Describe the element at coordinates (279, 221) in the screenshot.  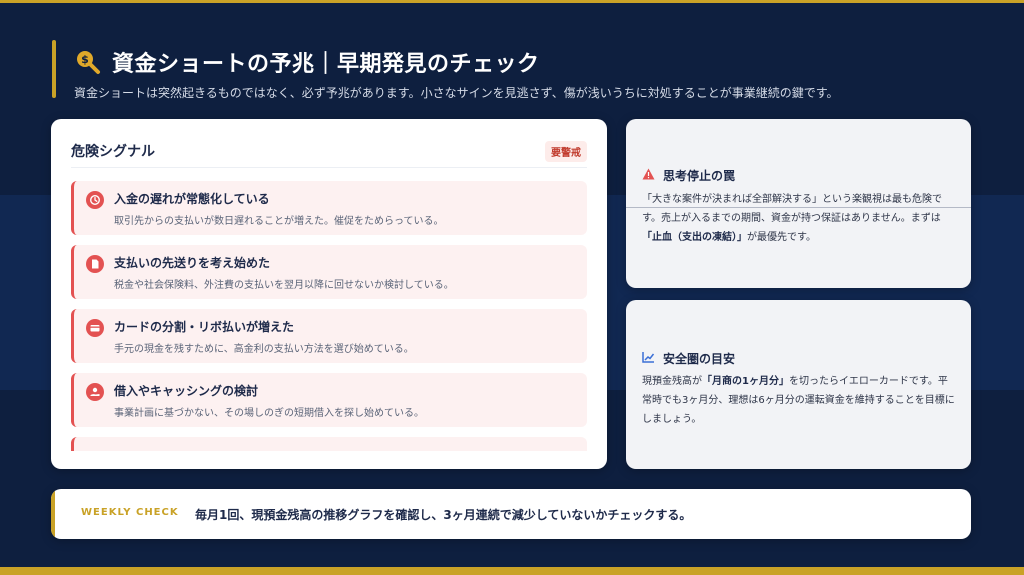
I see `signal-description: 取引先からの支払いが数日遅れることが増えた。催促をためらっている。` at that location.